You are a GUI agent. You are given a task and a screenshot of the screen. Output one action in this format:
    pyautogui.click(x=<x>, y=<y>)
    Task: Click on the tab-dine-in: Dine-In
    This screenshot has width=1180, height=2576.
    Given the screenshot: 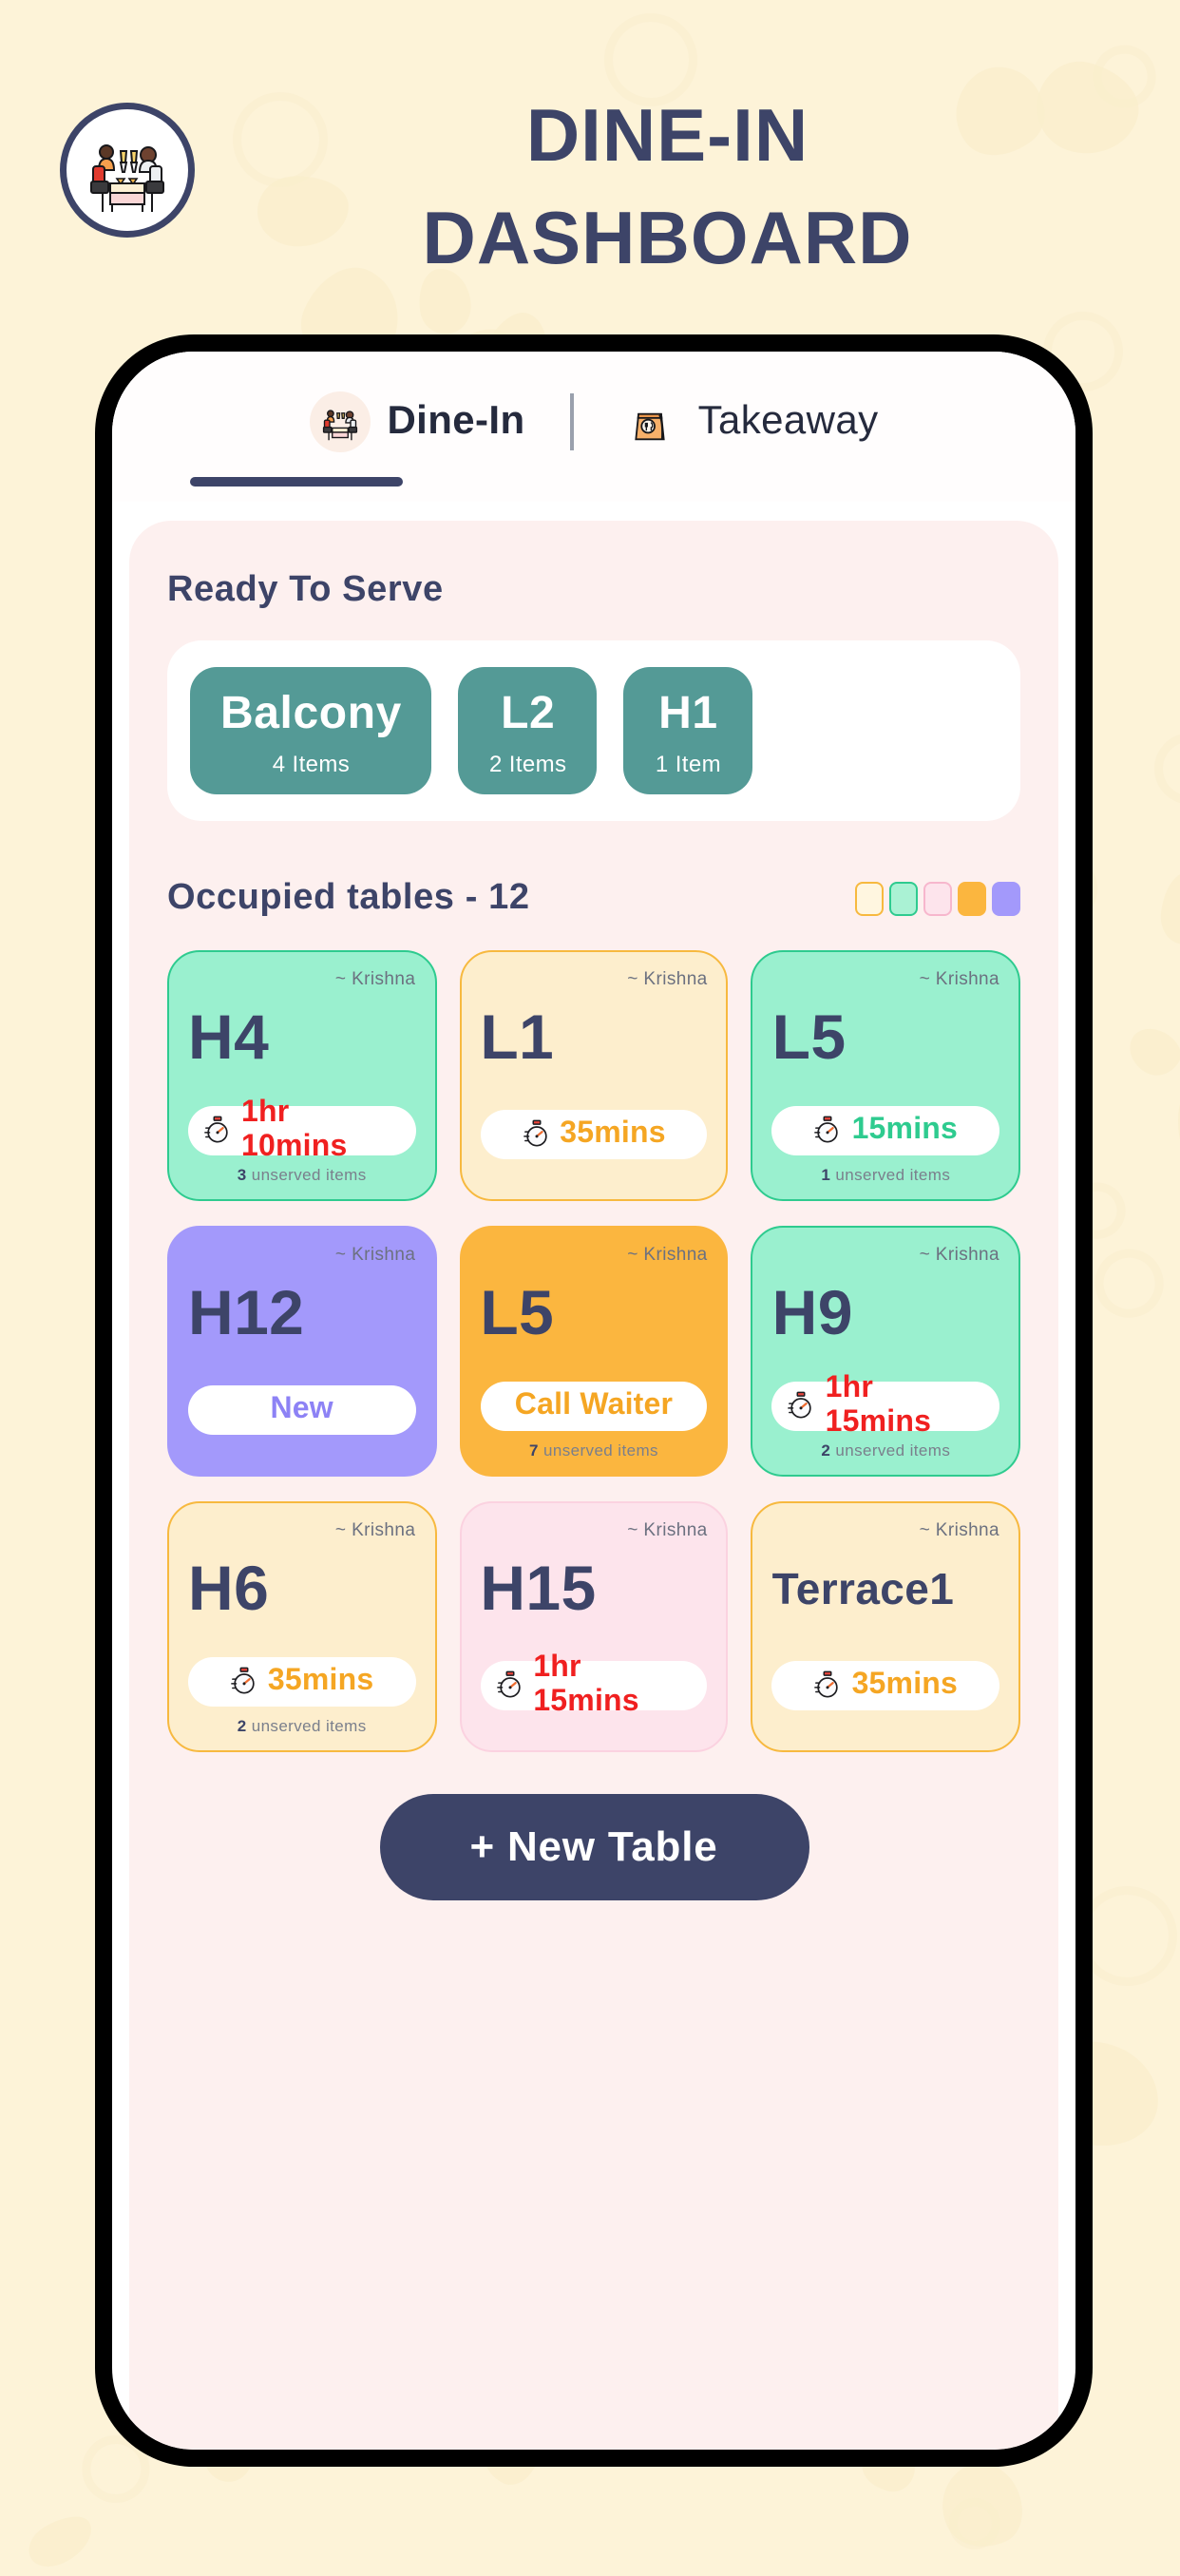 What is the action you would take?
    pyautogui.click(x=416, y=421)
    